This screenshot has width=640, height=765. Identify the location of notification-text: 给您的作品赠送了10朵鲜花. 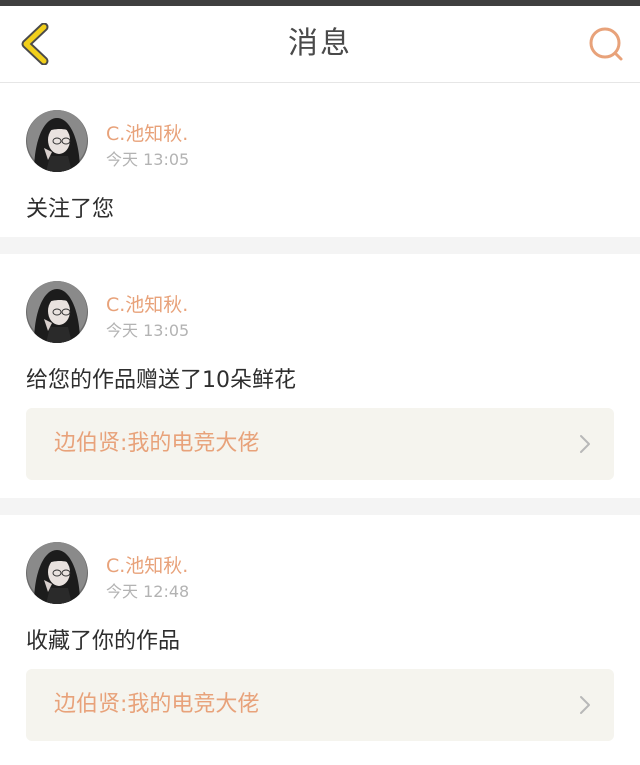
(161, 380).